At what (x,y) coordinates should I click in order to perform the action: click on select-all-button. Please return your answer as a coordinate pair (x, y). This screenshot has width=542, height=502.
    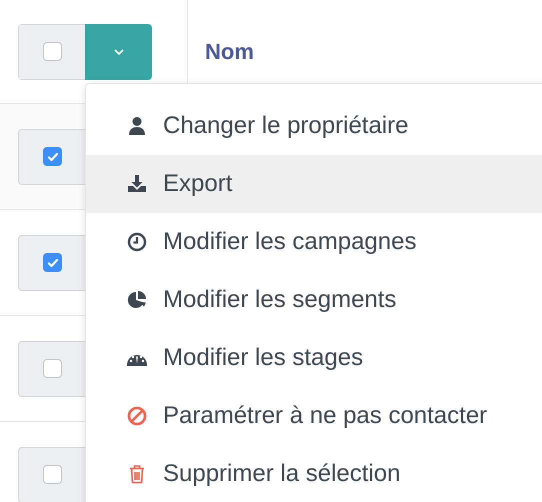
    Looking at the image, I should click on (51, 52).